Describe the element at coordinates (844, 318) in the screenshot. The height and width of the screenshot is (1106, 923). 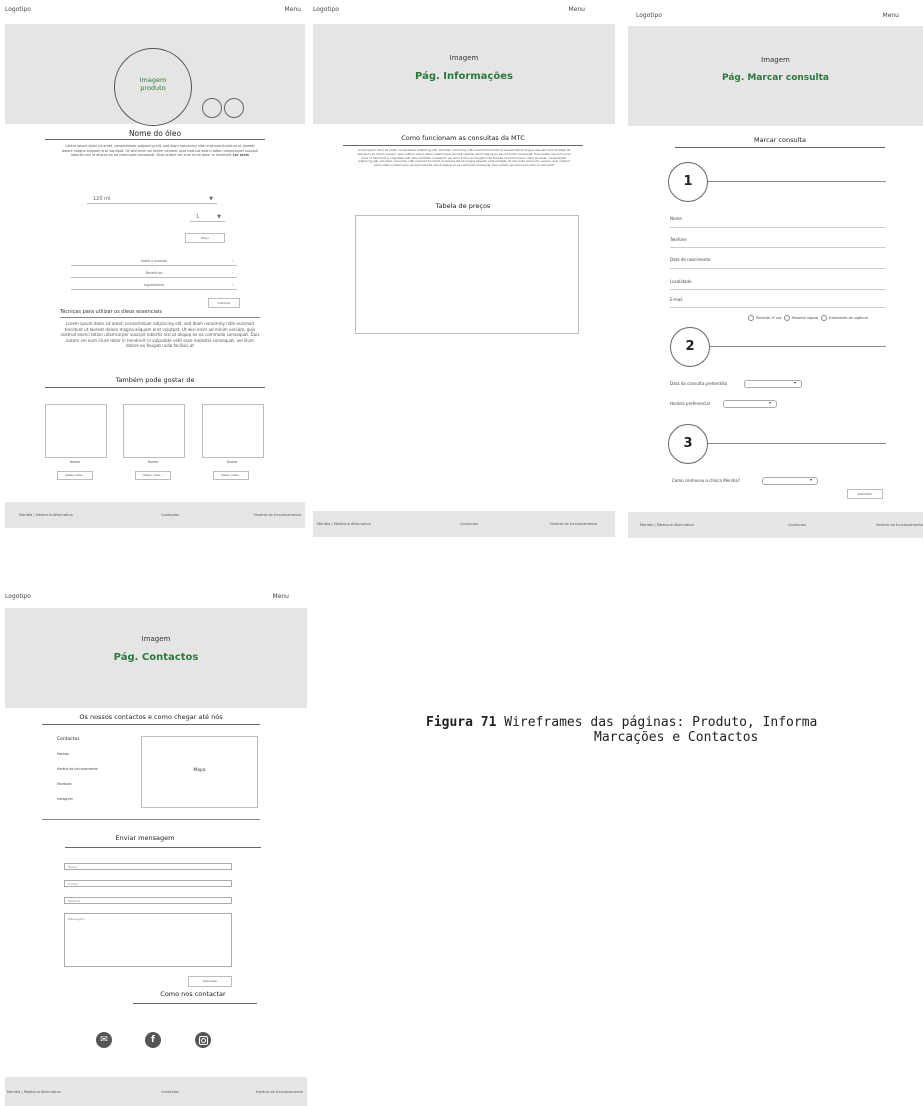
I see `radio-urgent: Tratamento de urgência` at that location.